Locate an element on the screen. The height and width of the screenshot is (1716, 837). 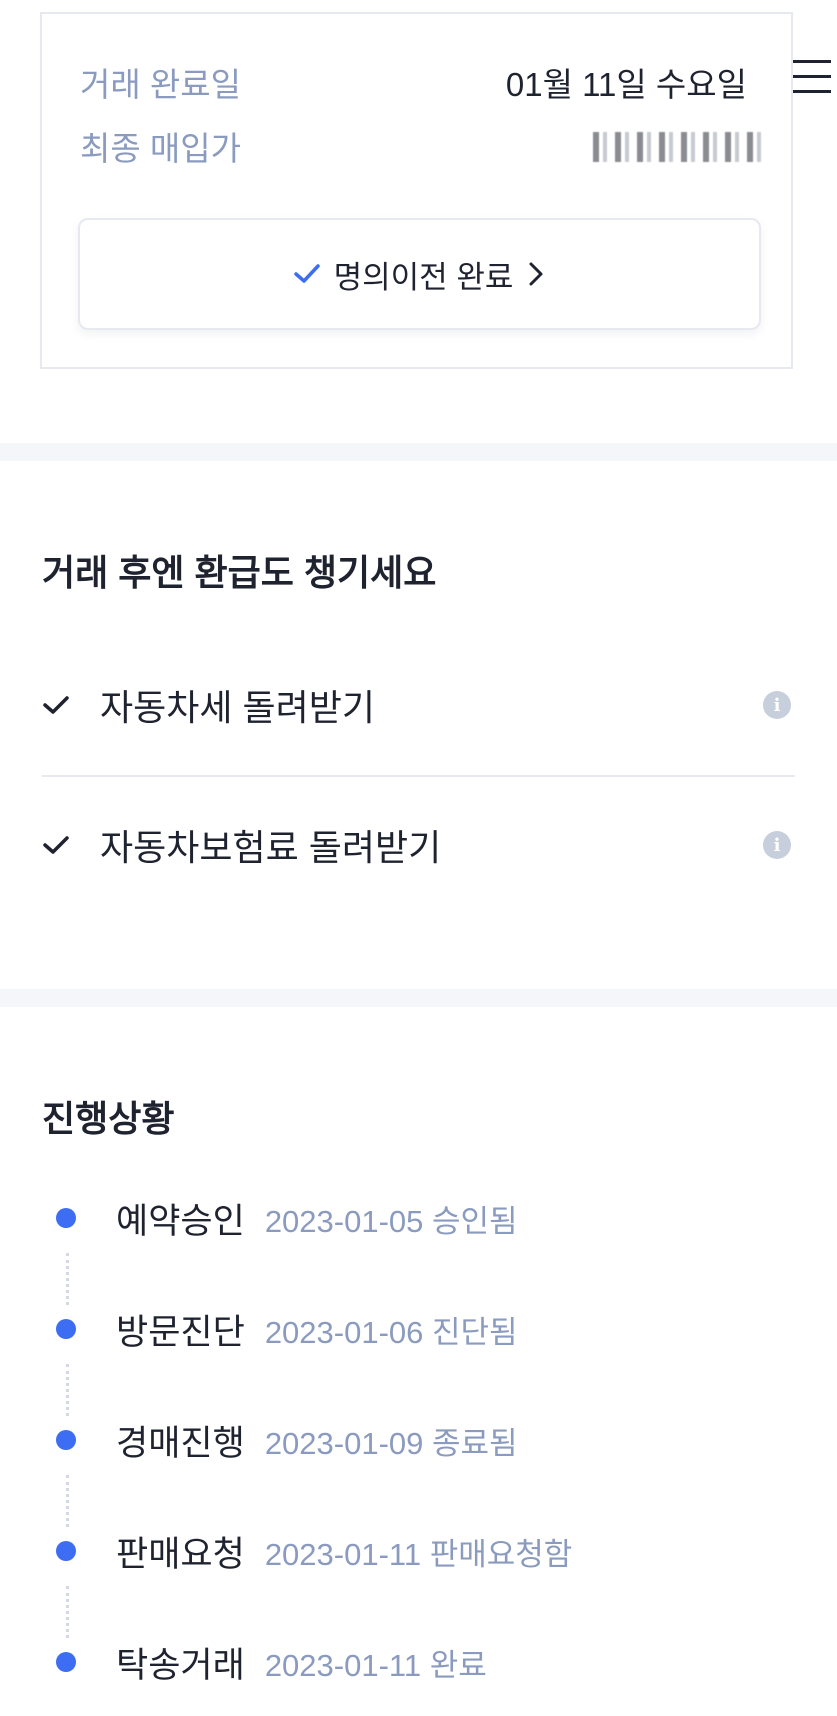
step-detail: 2023-01-09 종료됨 is located at coordinates (391, 1443).